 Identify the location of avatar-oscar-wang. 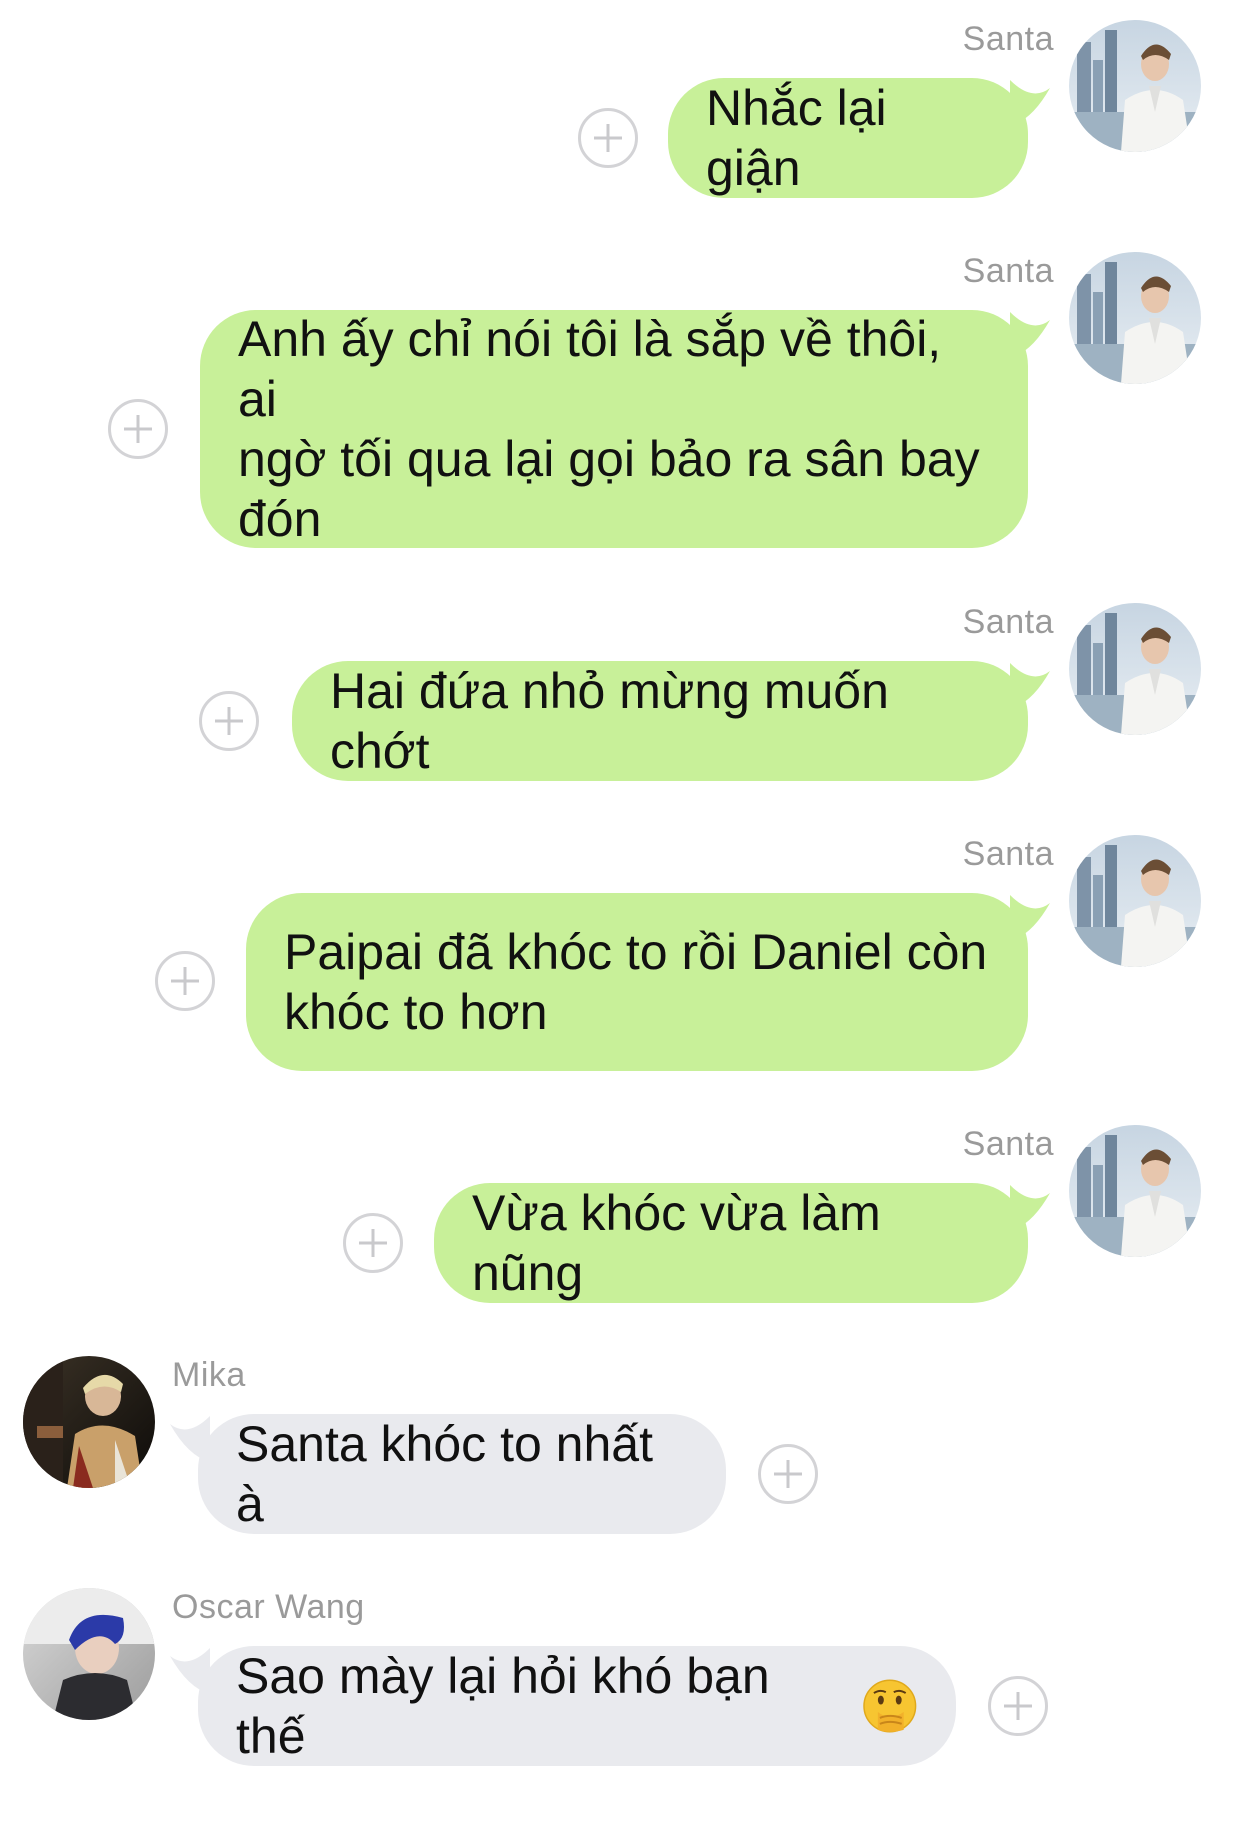
(89, 1654).